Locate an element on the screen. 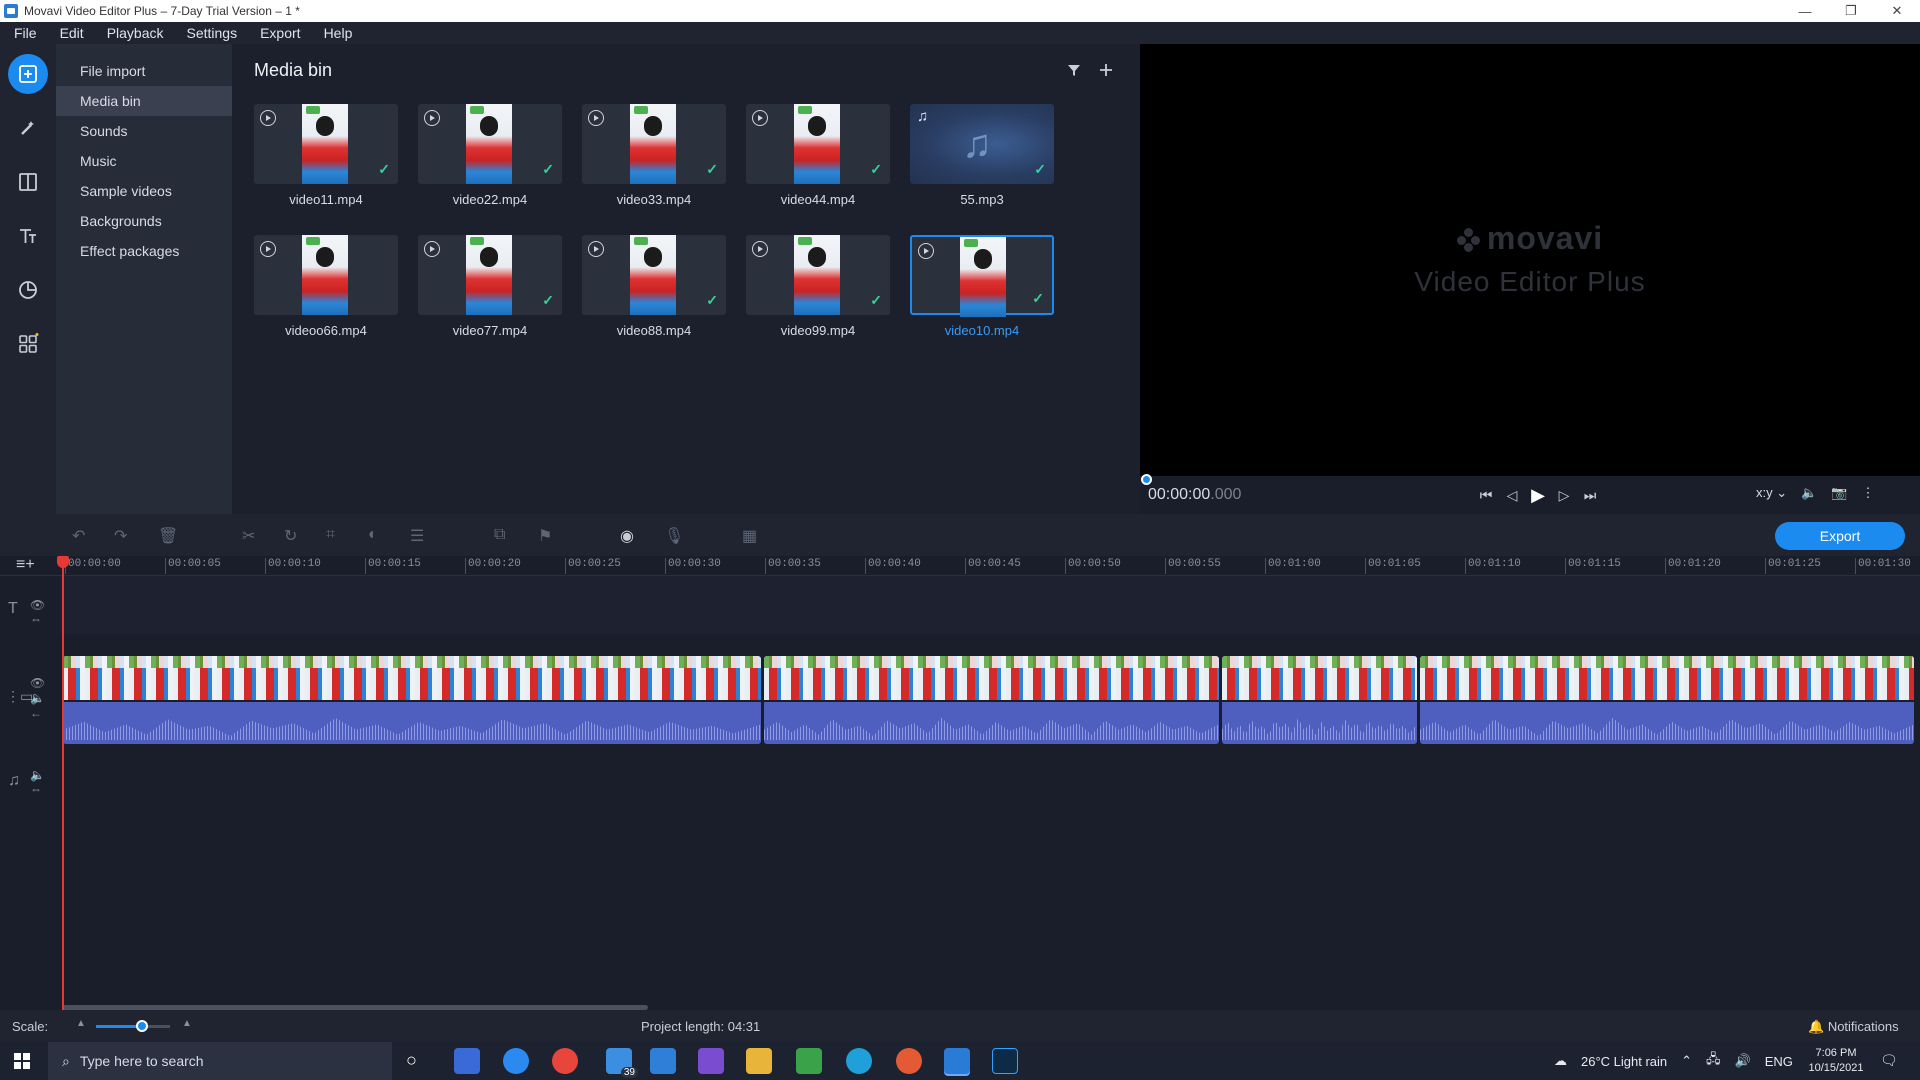 Image resolution: width=1920 pixels, height=1080 pixels. menu-export: Export is located at coordinates (277, 33).